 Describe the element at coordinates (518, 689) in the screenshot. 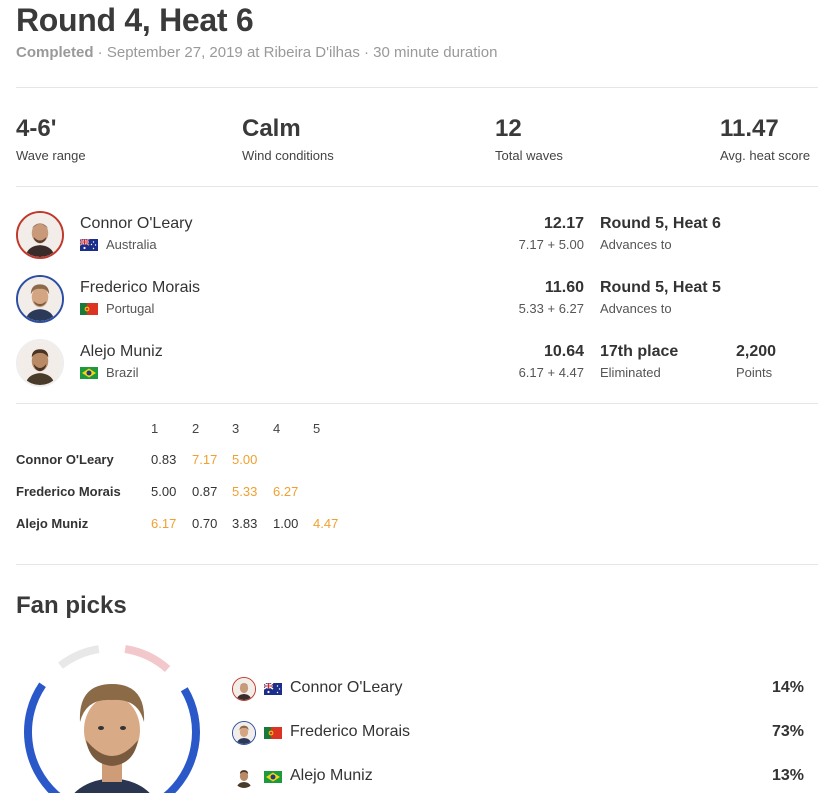

I see `fan-pick-row: Connor O'Leary 14%` at that location.